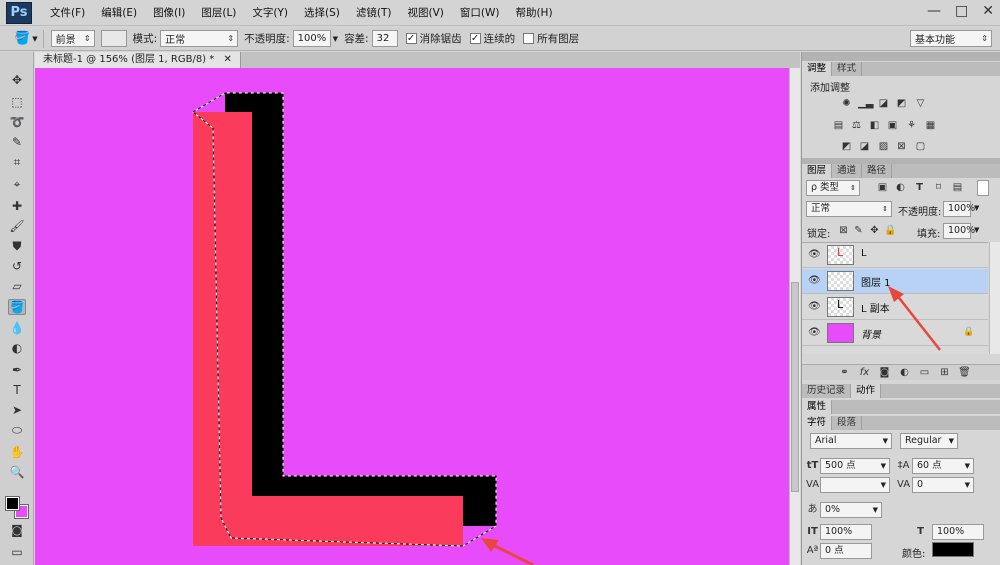  Describe the element at coordinates (924, 373) in the screenshot. I see `new-group-icon: ▭` at that location.